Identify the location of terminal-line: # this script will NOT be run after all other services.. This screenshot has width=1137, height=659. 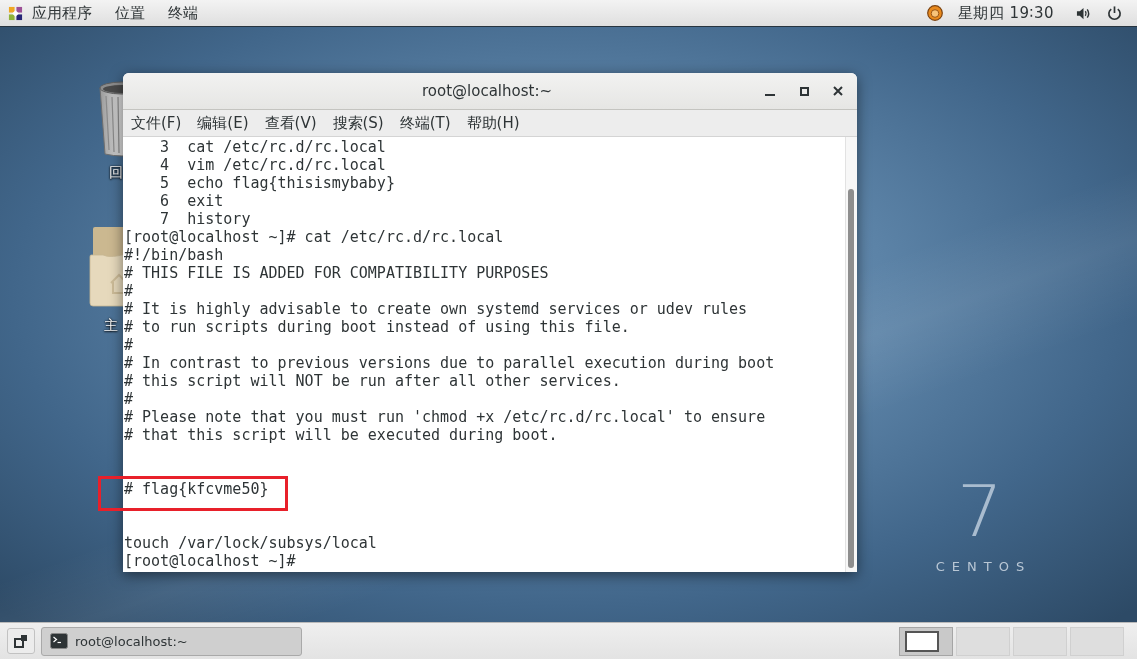
(372, 381).